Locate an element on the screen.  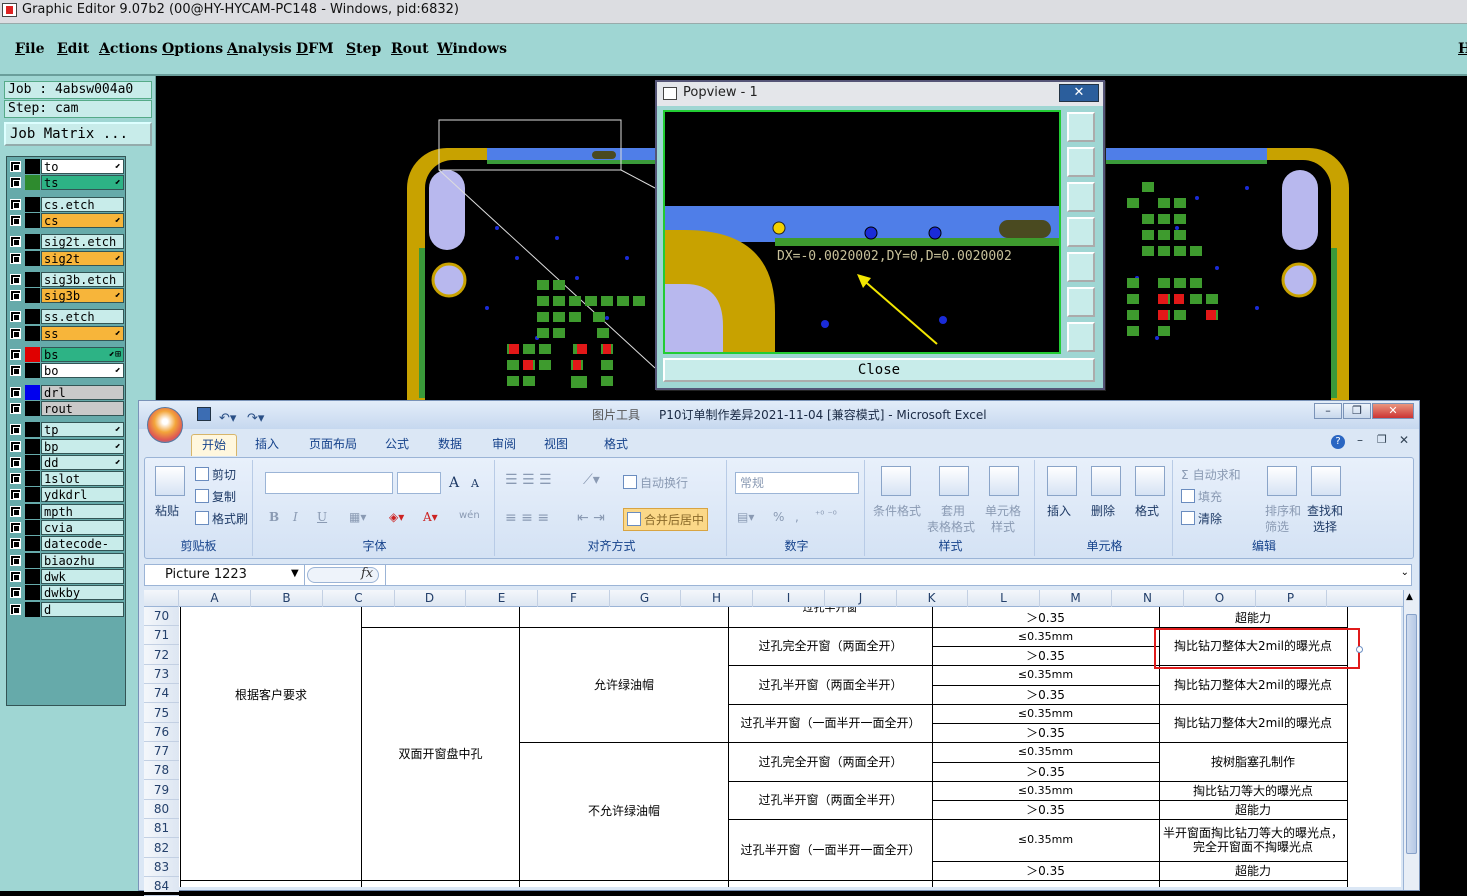
column-header-O: O is located at coordinates (1220, 598).